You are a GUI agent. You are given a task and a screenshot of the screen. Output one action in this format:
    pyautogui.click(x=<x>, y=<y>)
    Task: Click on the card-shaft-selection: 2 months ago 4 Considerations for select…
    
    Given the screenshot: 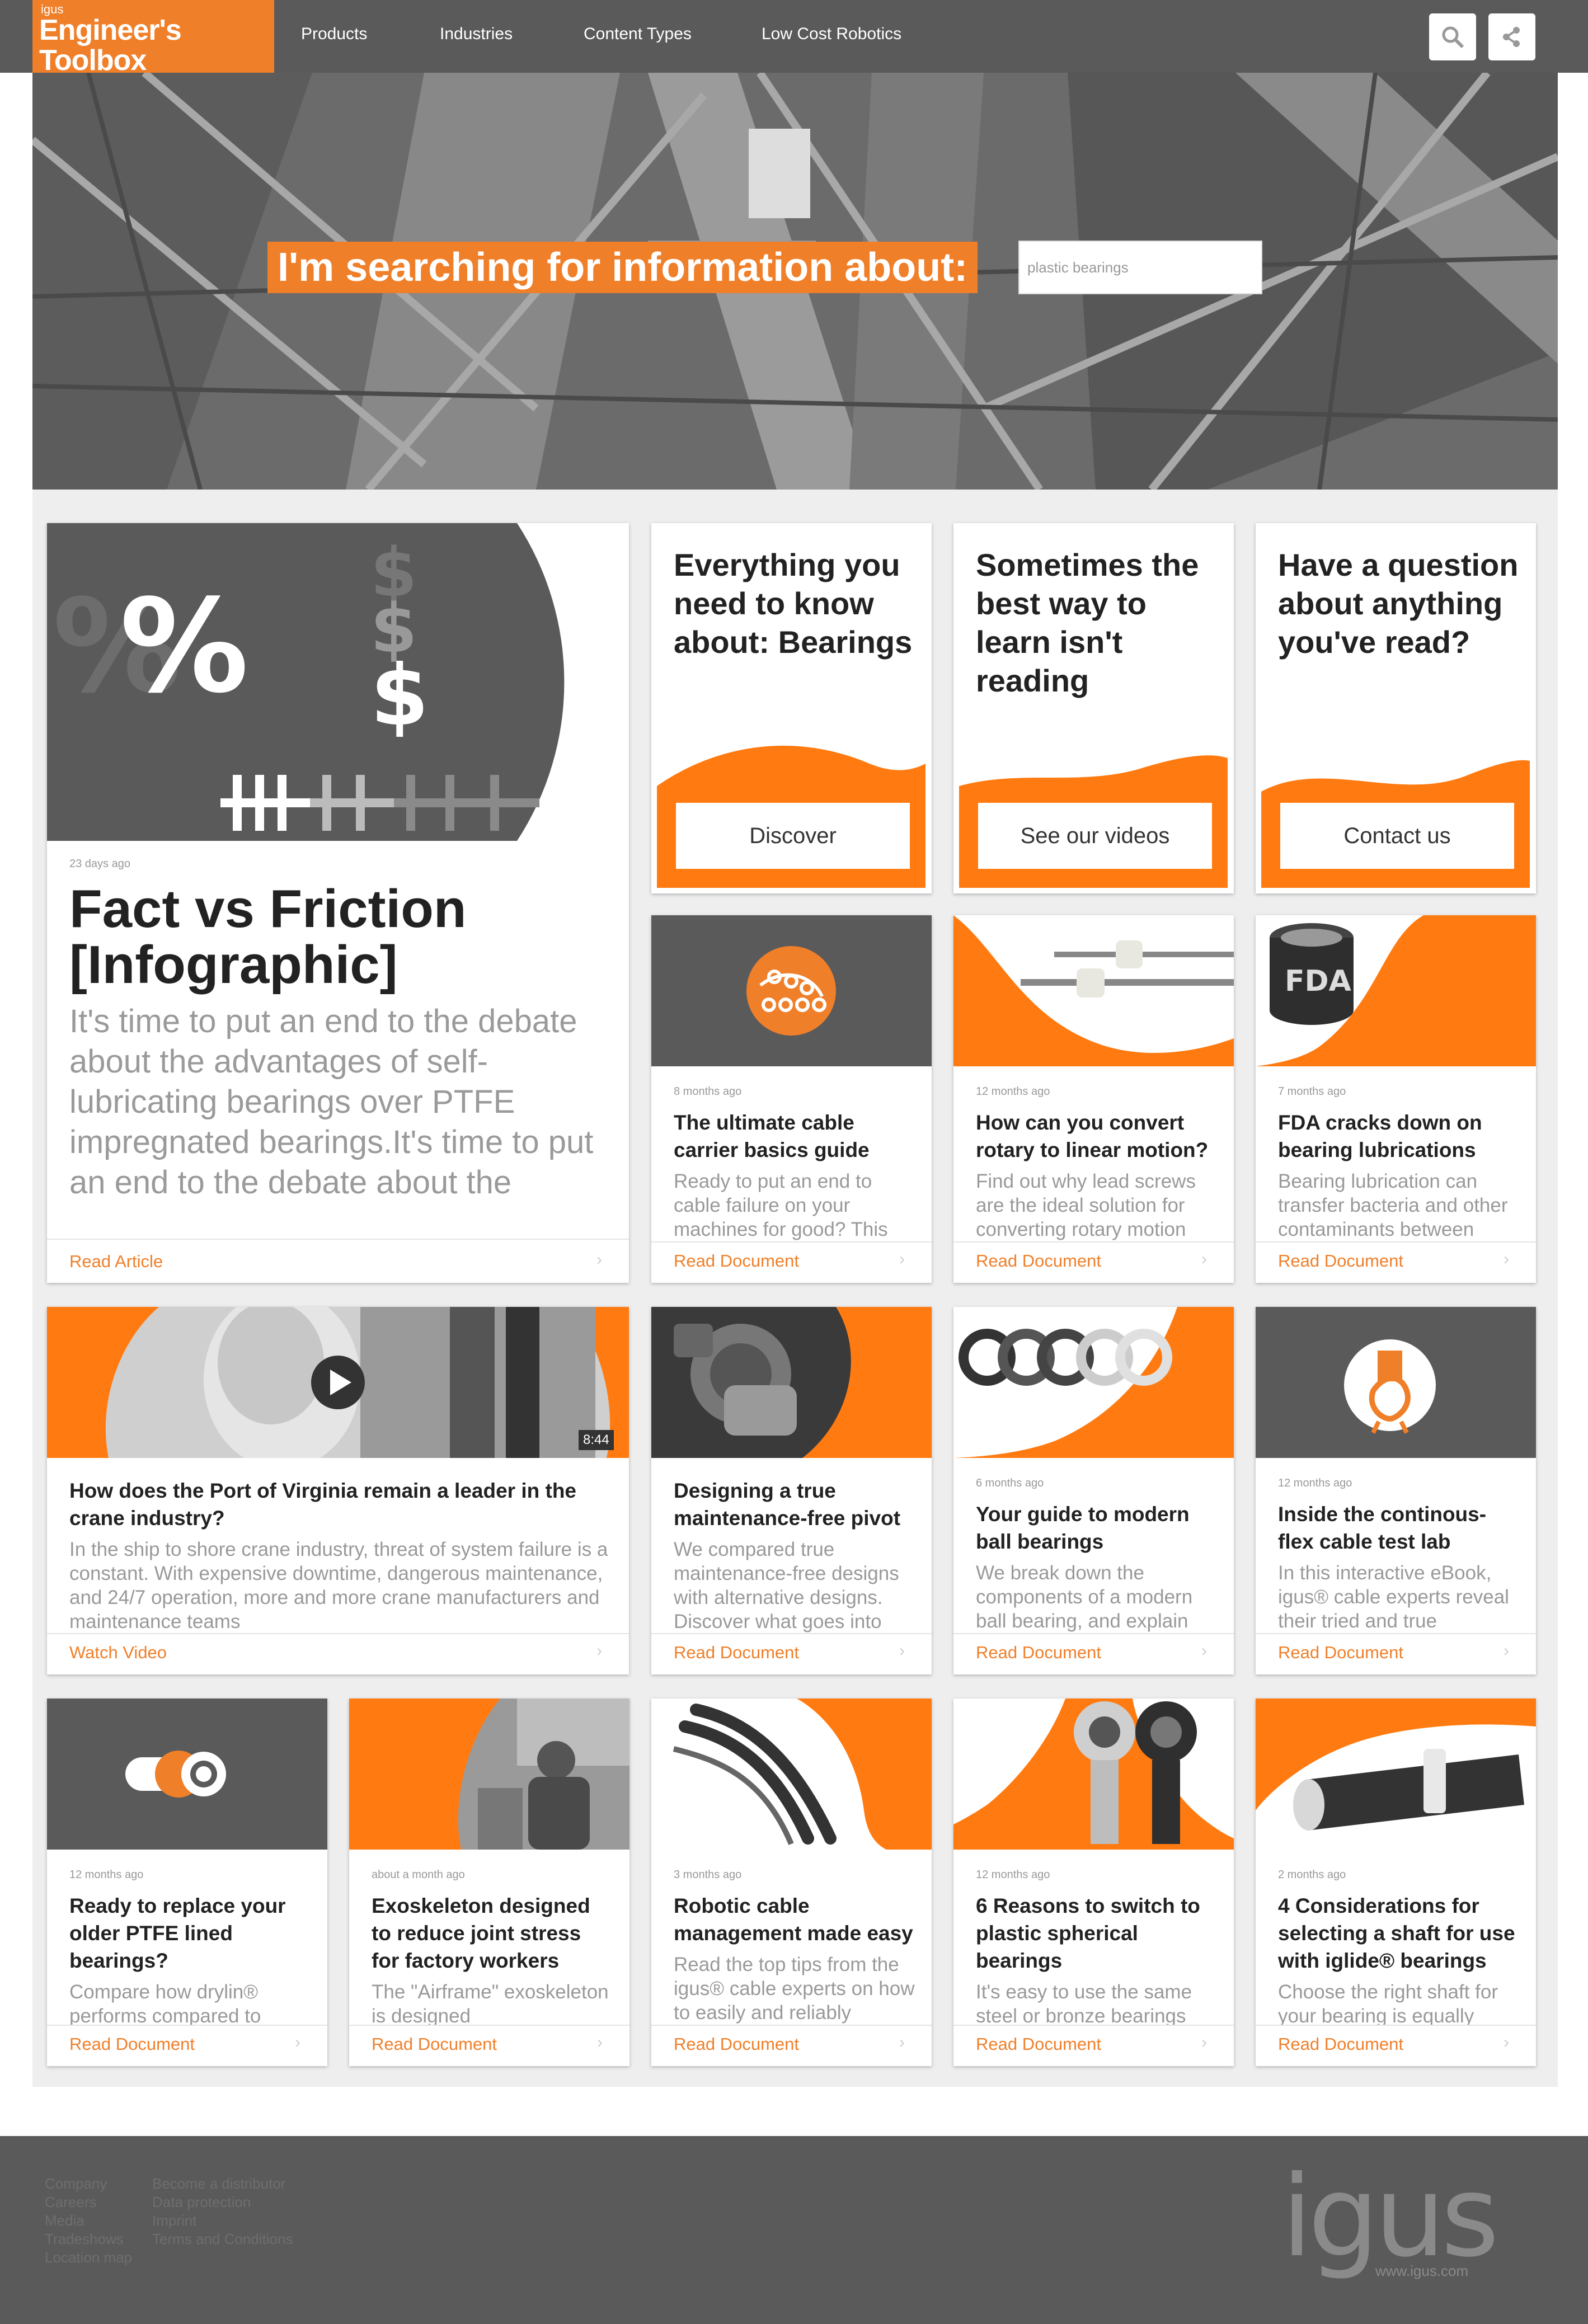 What is the action you would take?
    pyautogui.click(x=1396, y=1882)
    